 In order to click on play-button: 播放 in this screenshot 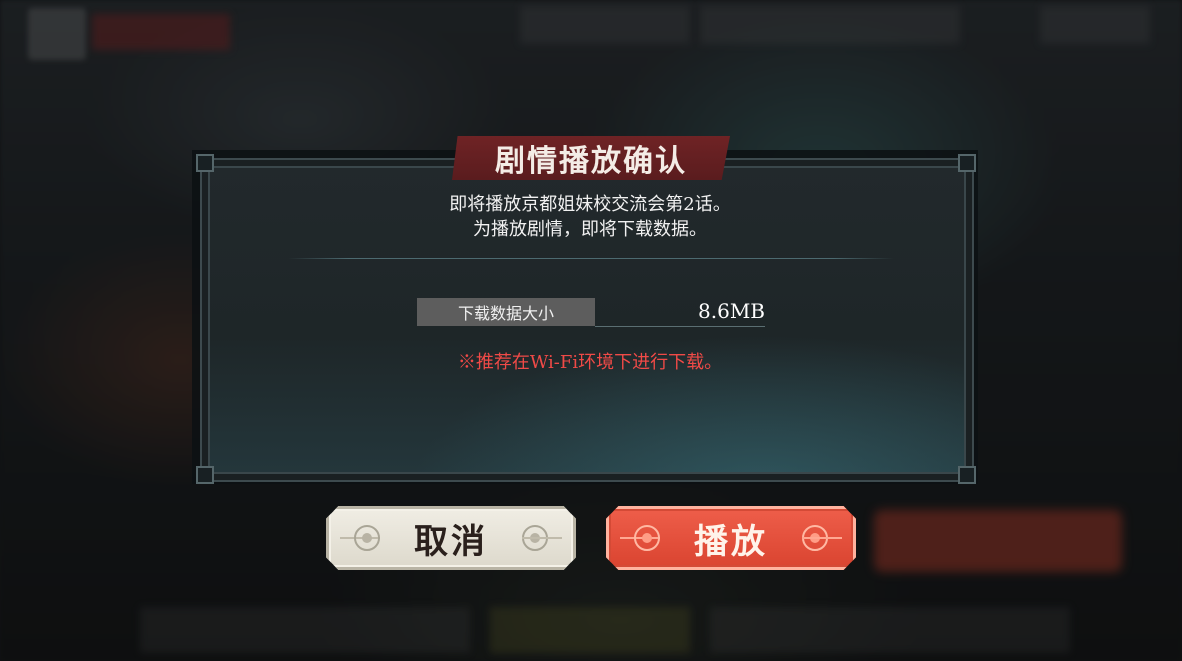, I will do `click(731, 538)`.